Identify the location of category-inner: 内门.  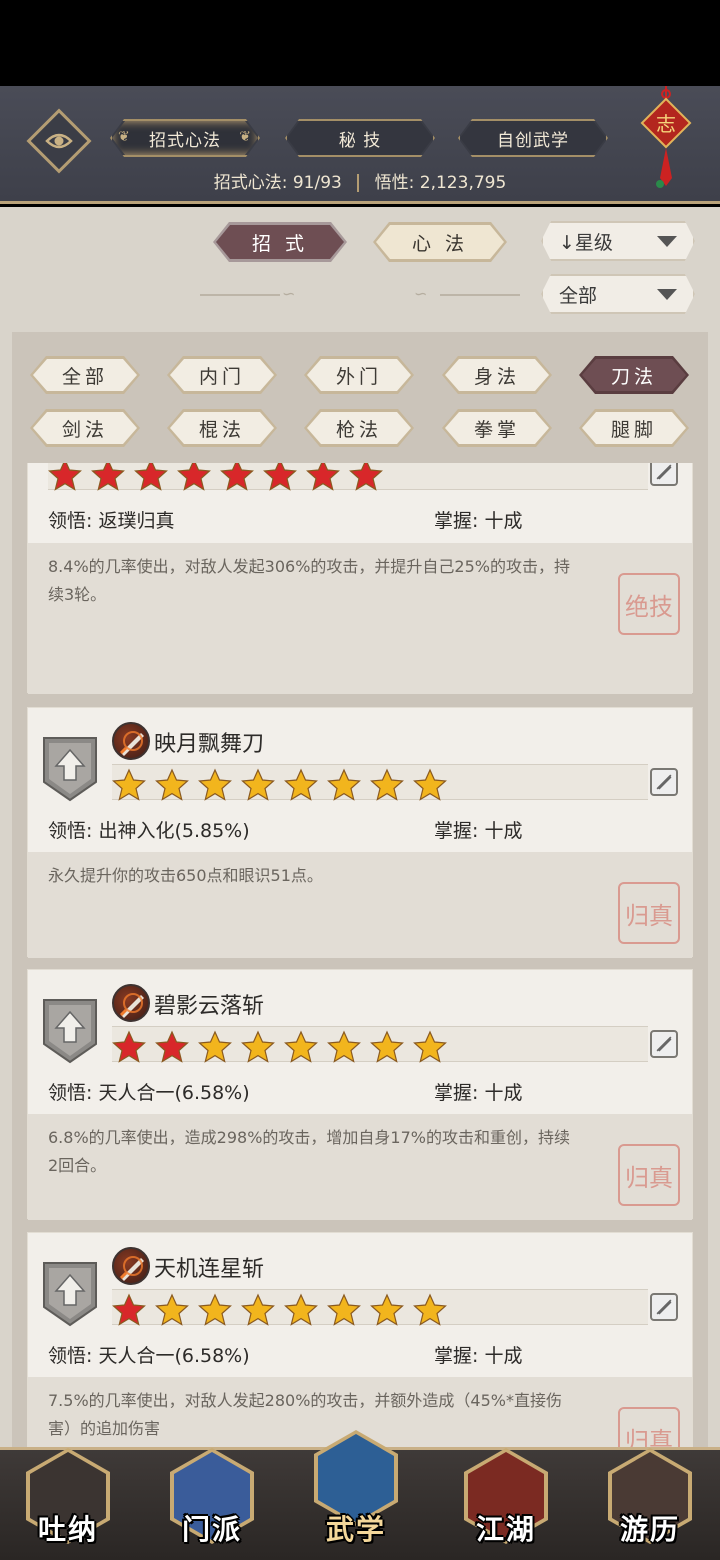
(222, 375).